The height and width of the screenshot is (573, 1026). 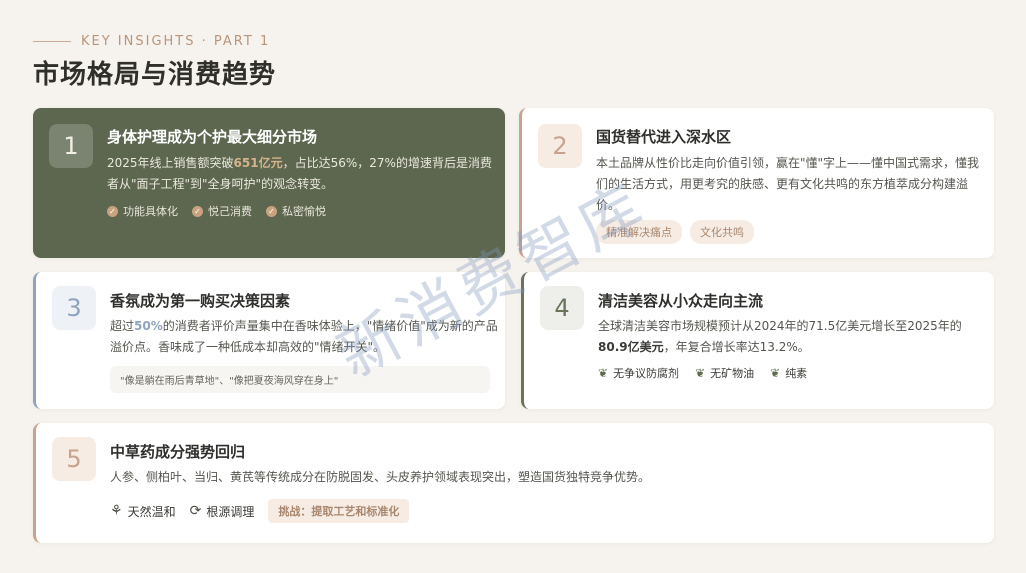 I want to click on tag-item: ⚘ 天然温和, so click(x=143, y=511).